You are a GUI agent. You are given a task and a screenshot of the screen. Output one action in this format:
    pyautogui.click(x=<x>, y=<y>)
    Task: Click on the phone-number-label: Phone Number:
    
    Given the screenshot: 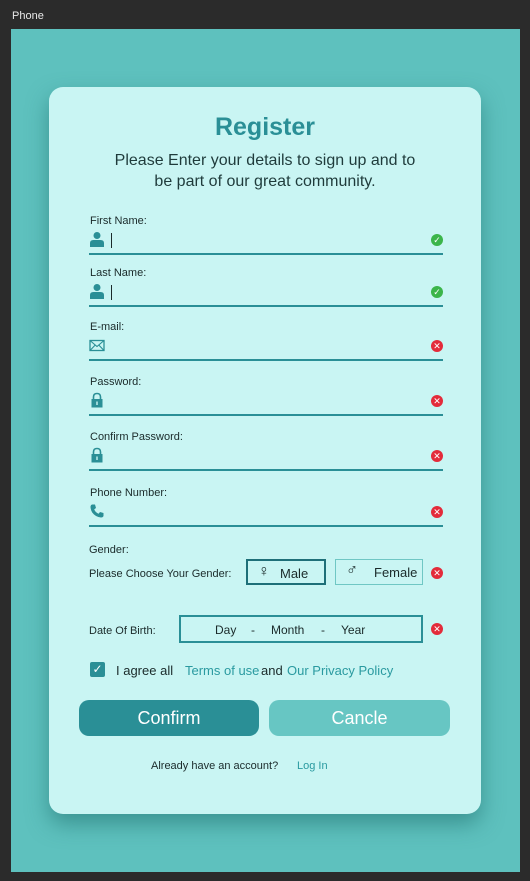 What is the action you would take?
    pyautogui.click(x=129, y=493)
    